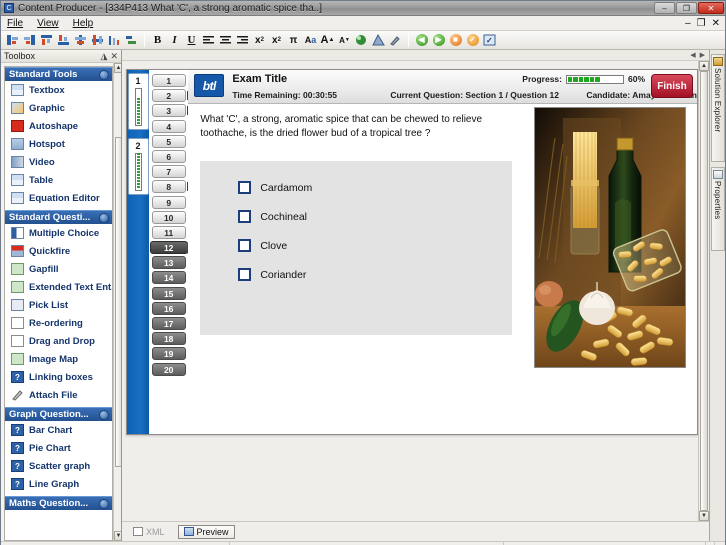 The height and width of the screenshot is (545, 726). Describe the element at coordinates (104, 56) in the screenshot. I see `pin-icon: ◮` at that location.